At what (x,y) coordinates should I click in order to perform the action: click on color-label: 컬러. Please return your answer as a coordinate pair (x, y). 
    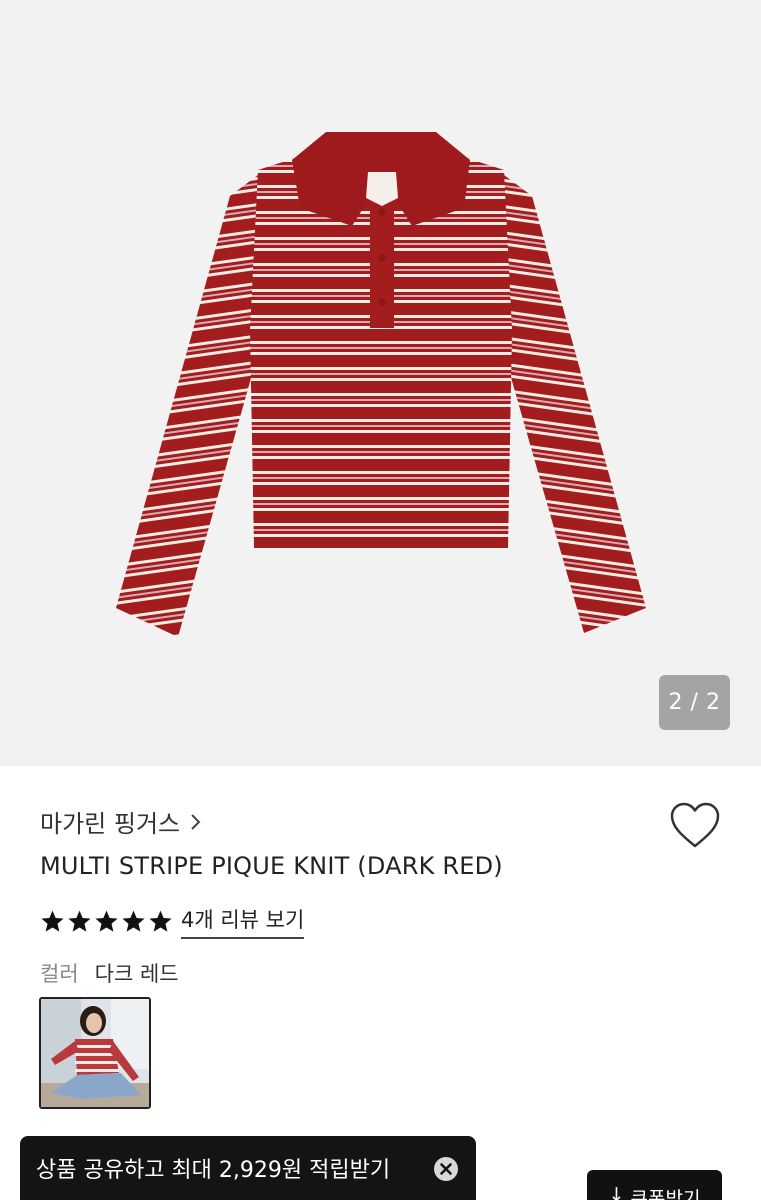
    Looking at the image, I should click on (59, 974).